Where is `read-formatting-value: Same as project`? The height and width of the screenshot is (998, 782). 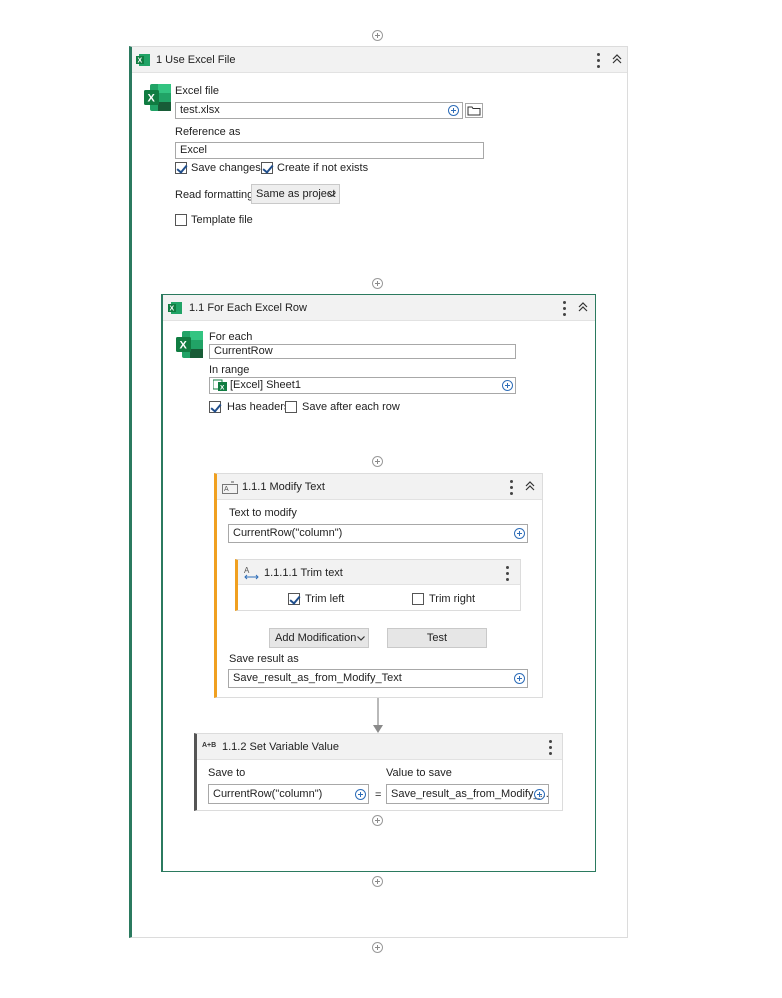 read-formatting-value: Same as project is located at coordinates (296, 194).